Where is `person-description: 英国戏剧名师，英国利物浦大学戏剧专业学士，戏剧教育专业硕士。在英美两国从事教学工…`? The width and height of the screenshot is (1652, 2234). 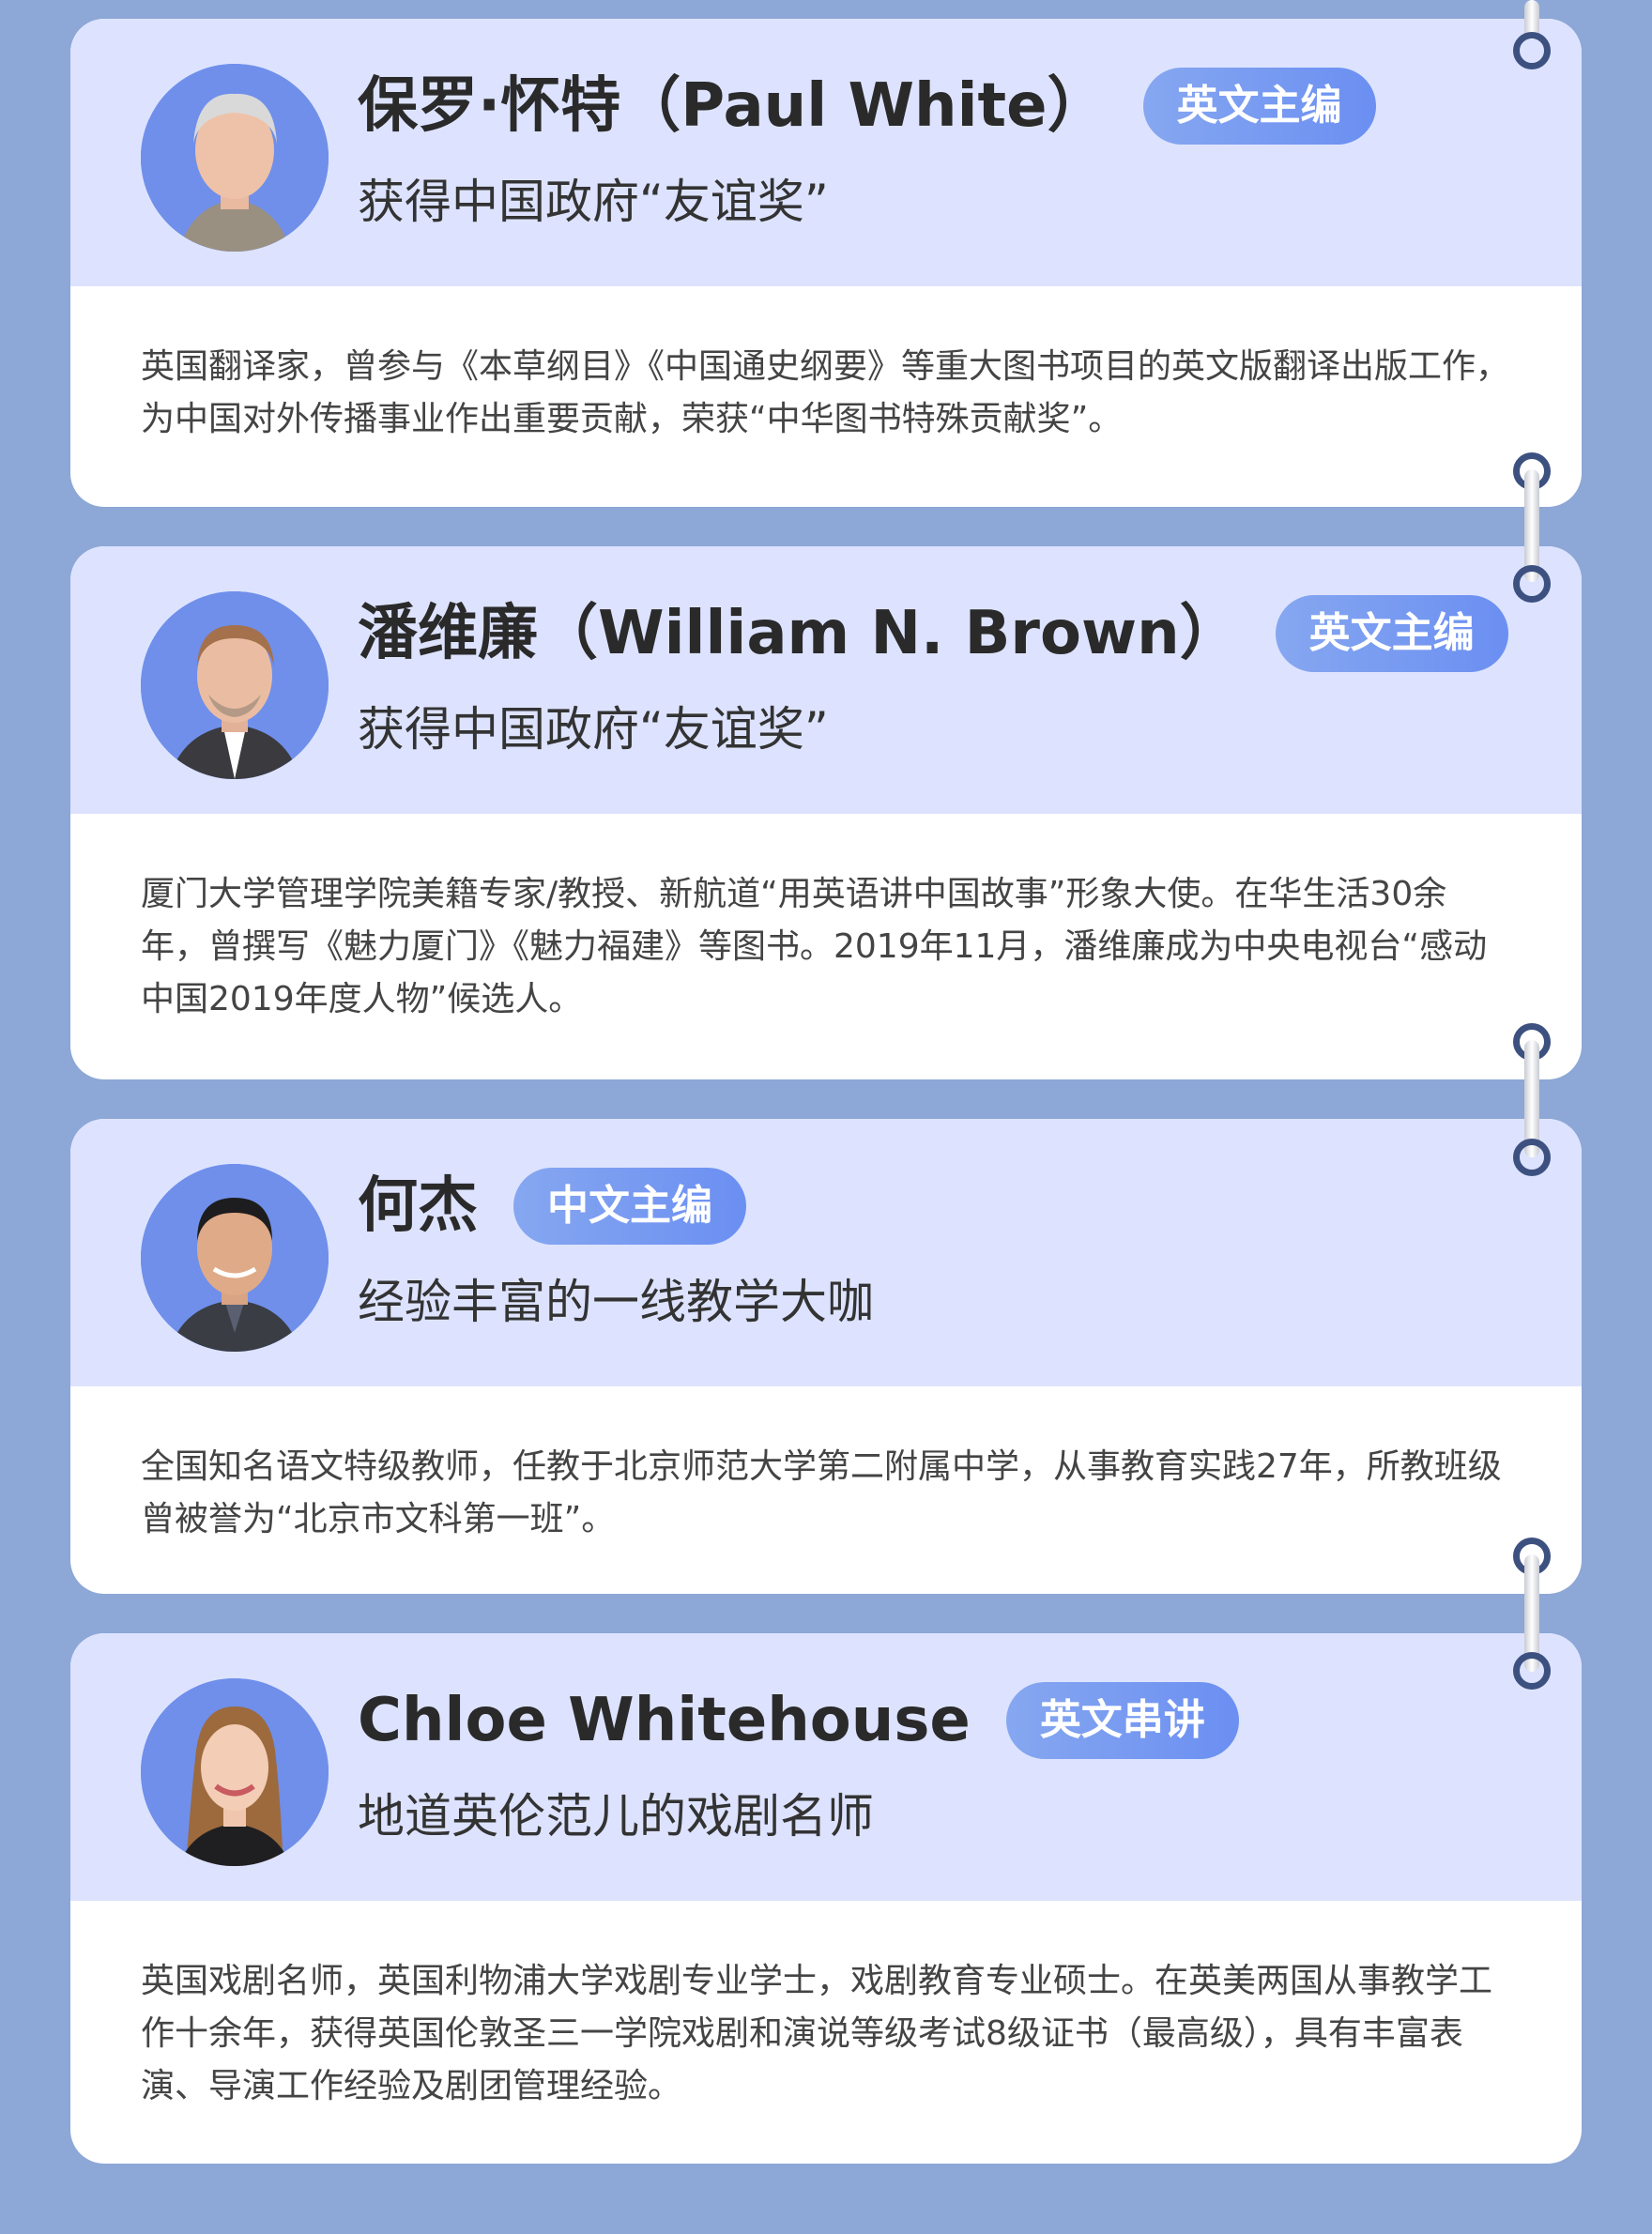 person-description: 英国戏剧名师，英国利物浦大学戏剧专业学士，戏剧教育专业硕士。在英美两国从事教学工… is located at coordinates (817, 2033).